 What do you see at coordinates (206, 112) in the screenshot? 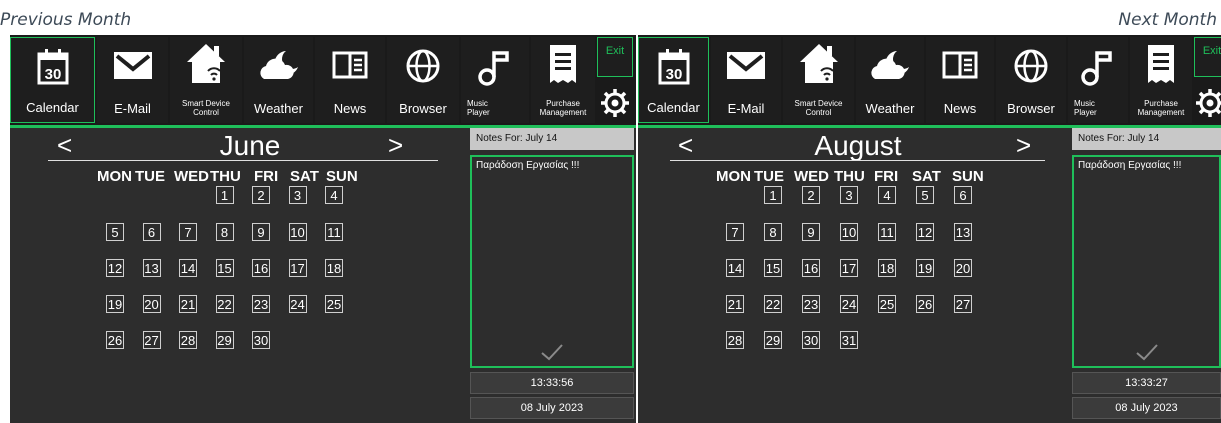
I see `smart-device-label-line2: Control` at bounding box center [206, 112].